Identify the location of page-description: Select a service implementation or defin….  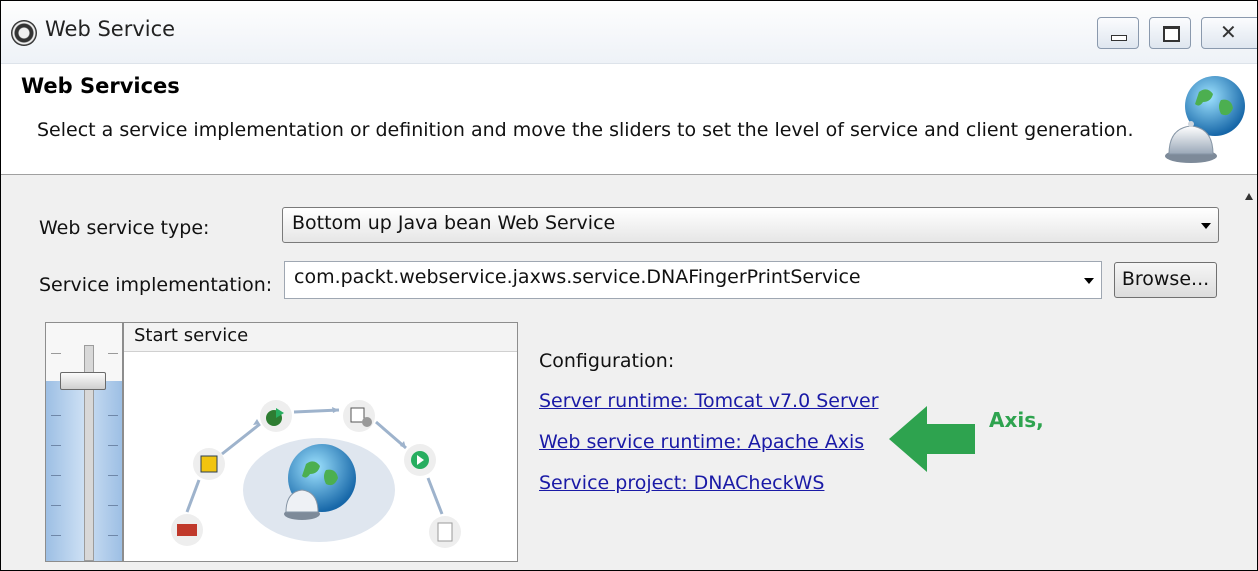
(585, 130).